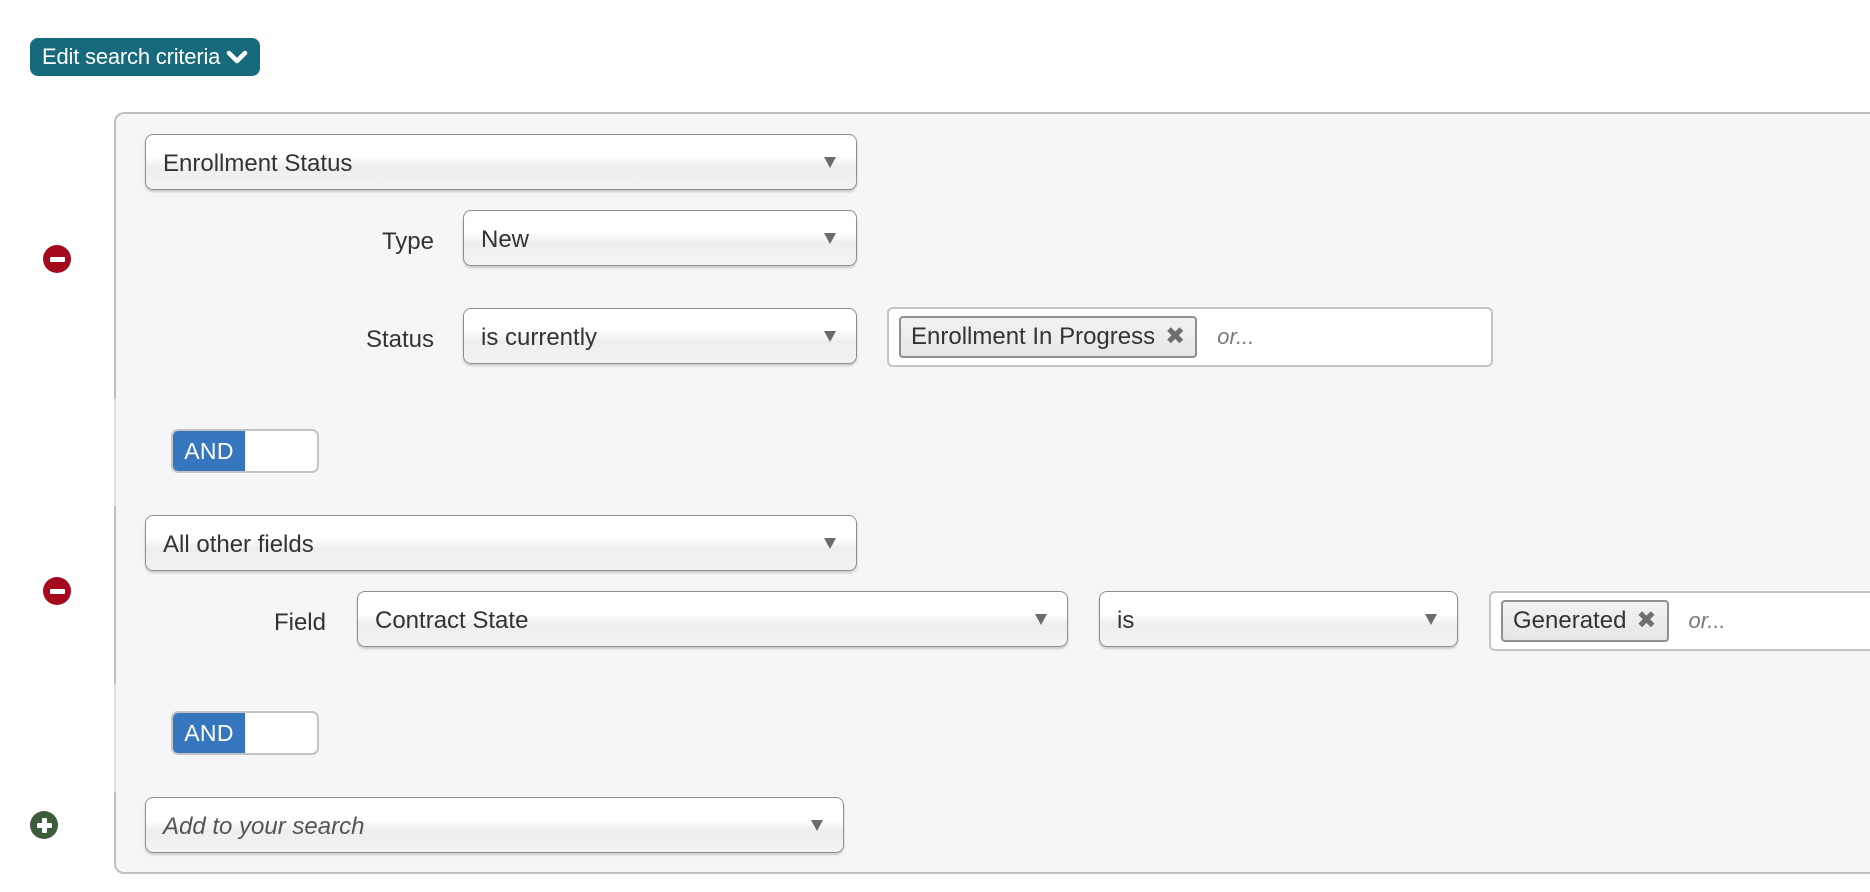  Describe the element at coordinates (1126, 620) in the screenshot. I see `field-operator-value: is` at that location.